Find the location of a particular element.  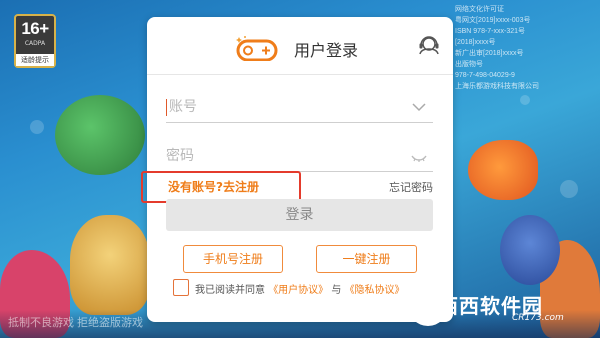

password-input is located at coordinates (281, 156).